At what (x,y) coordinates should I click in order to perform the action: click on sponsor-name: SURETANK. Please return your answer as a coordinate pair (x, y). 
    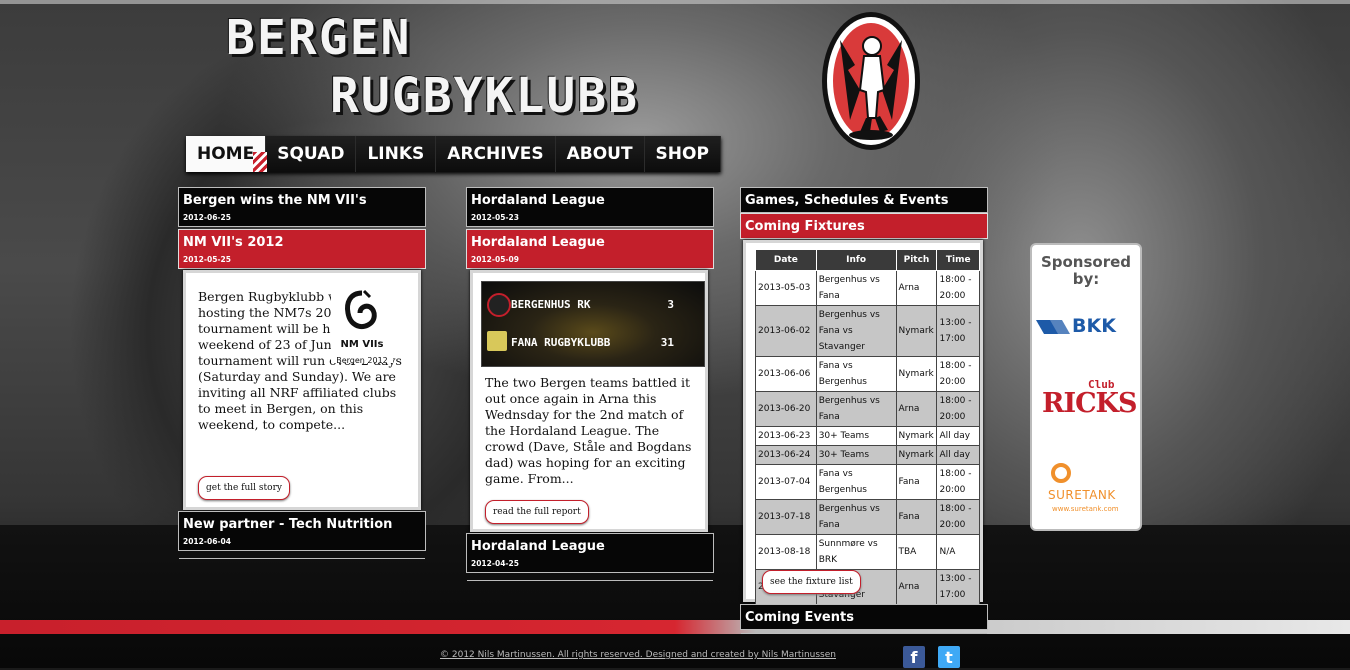
    Looking at the image, I should click on (1082, 495).